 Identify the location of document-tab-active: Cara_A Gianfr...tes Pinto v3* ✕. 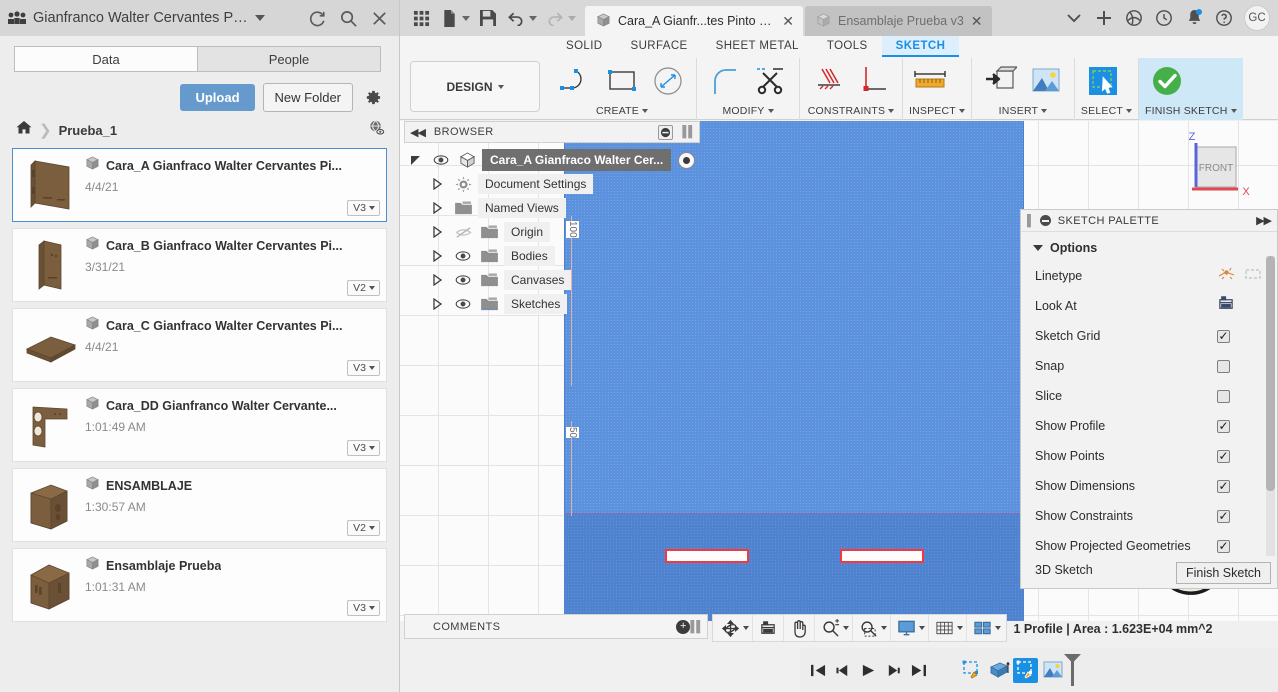
(694, 21).